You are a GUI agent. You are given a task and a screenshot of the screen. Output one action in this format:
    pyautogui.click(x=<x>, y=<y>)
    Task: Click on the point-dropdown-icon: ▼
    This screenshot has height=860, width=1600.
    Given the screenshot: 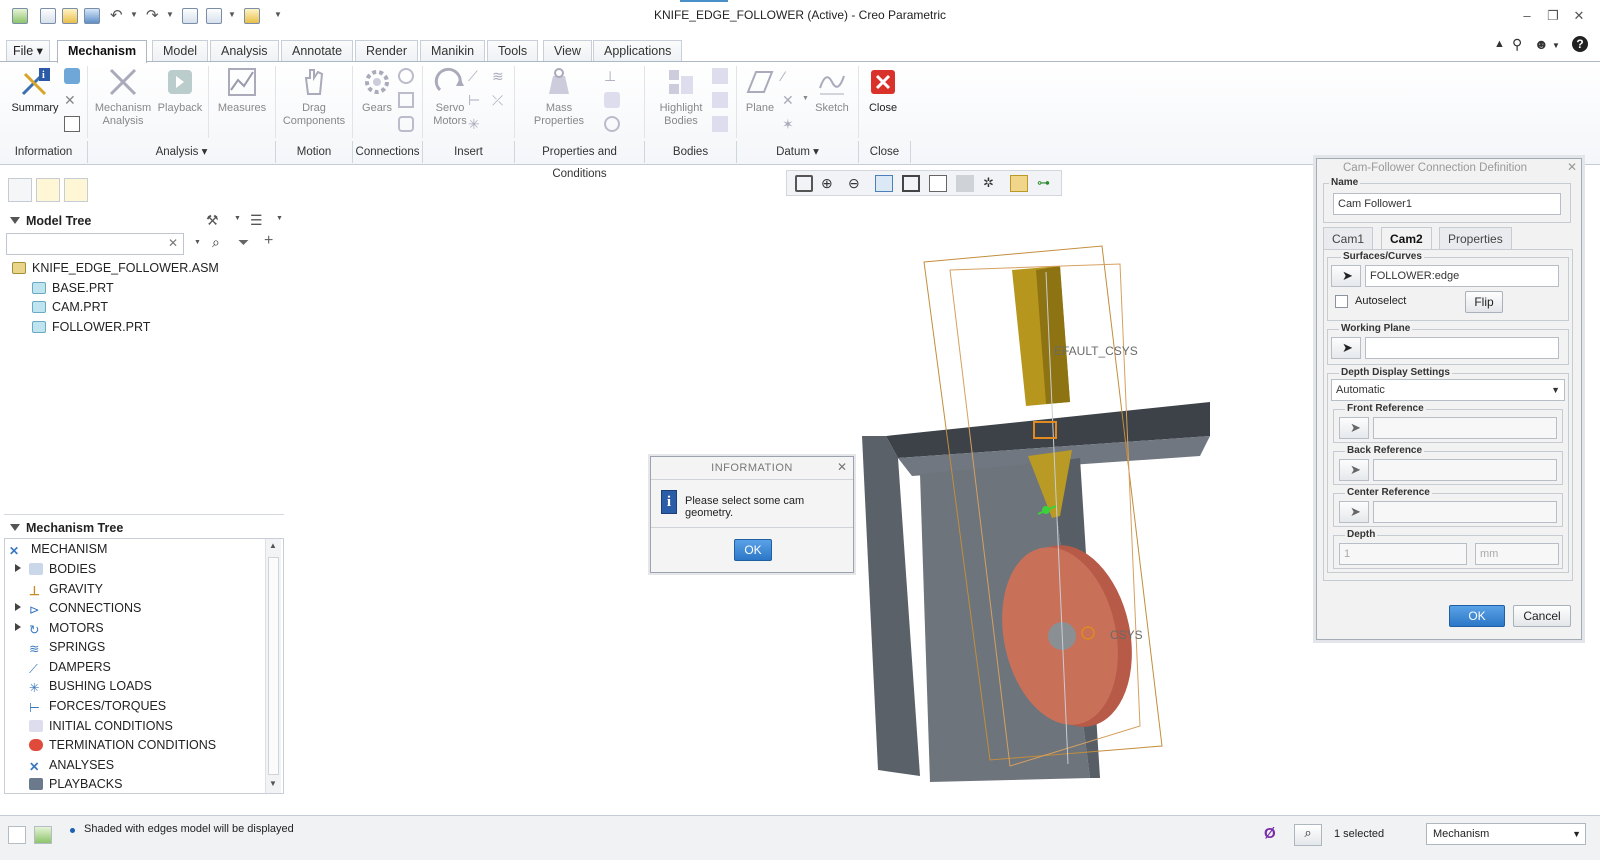 What is the action you would take?
    pyautogui.click(x=805, y=98)
    